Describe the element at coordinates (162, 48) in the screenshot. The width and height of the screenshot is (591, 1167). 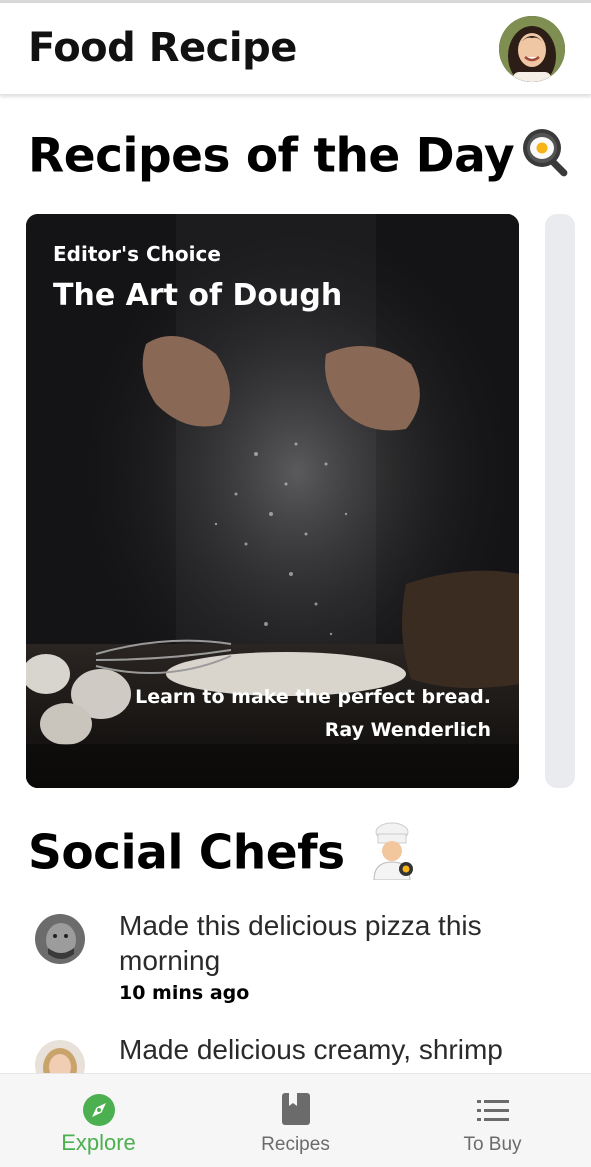
I see `app-title: Food Recipe` at that location.